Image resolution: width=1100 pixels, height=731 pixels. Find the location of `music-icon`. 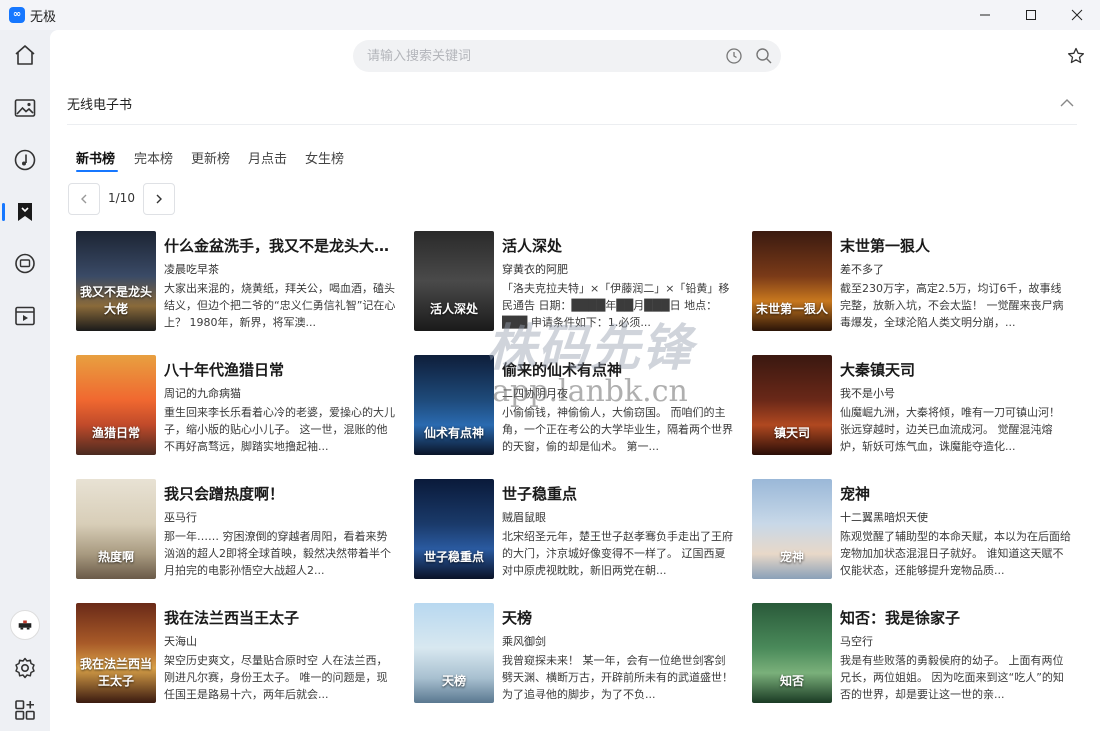

music-icon is located at coordinates (25, 160).